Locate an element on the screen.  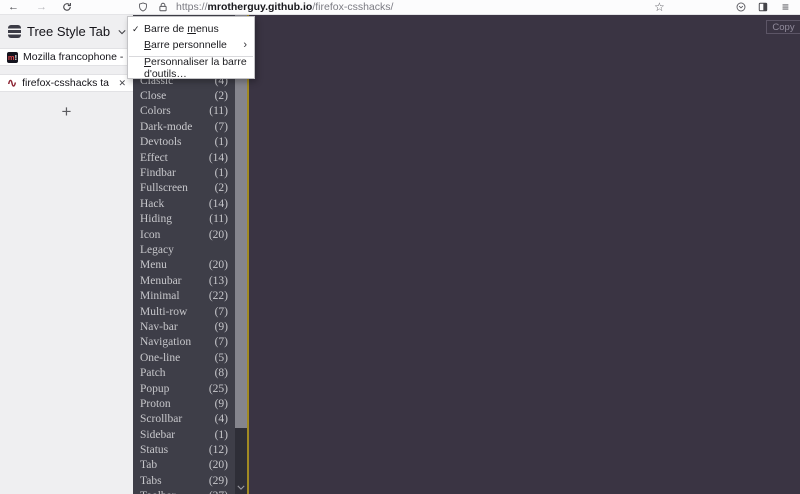
tag-name: Legacy is located at coordinates (157, 249).